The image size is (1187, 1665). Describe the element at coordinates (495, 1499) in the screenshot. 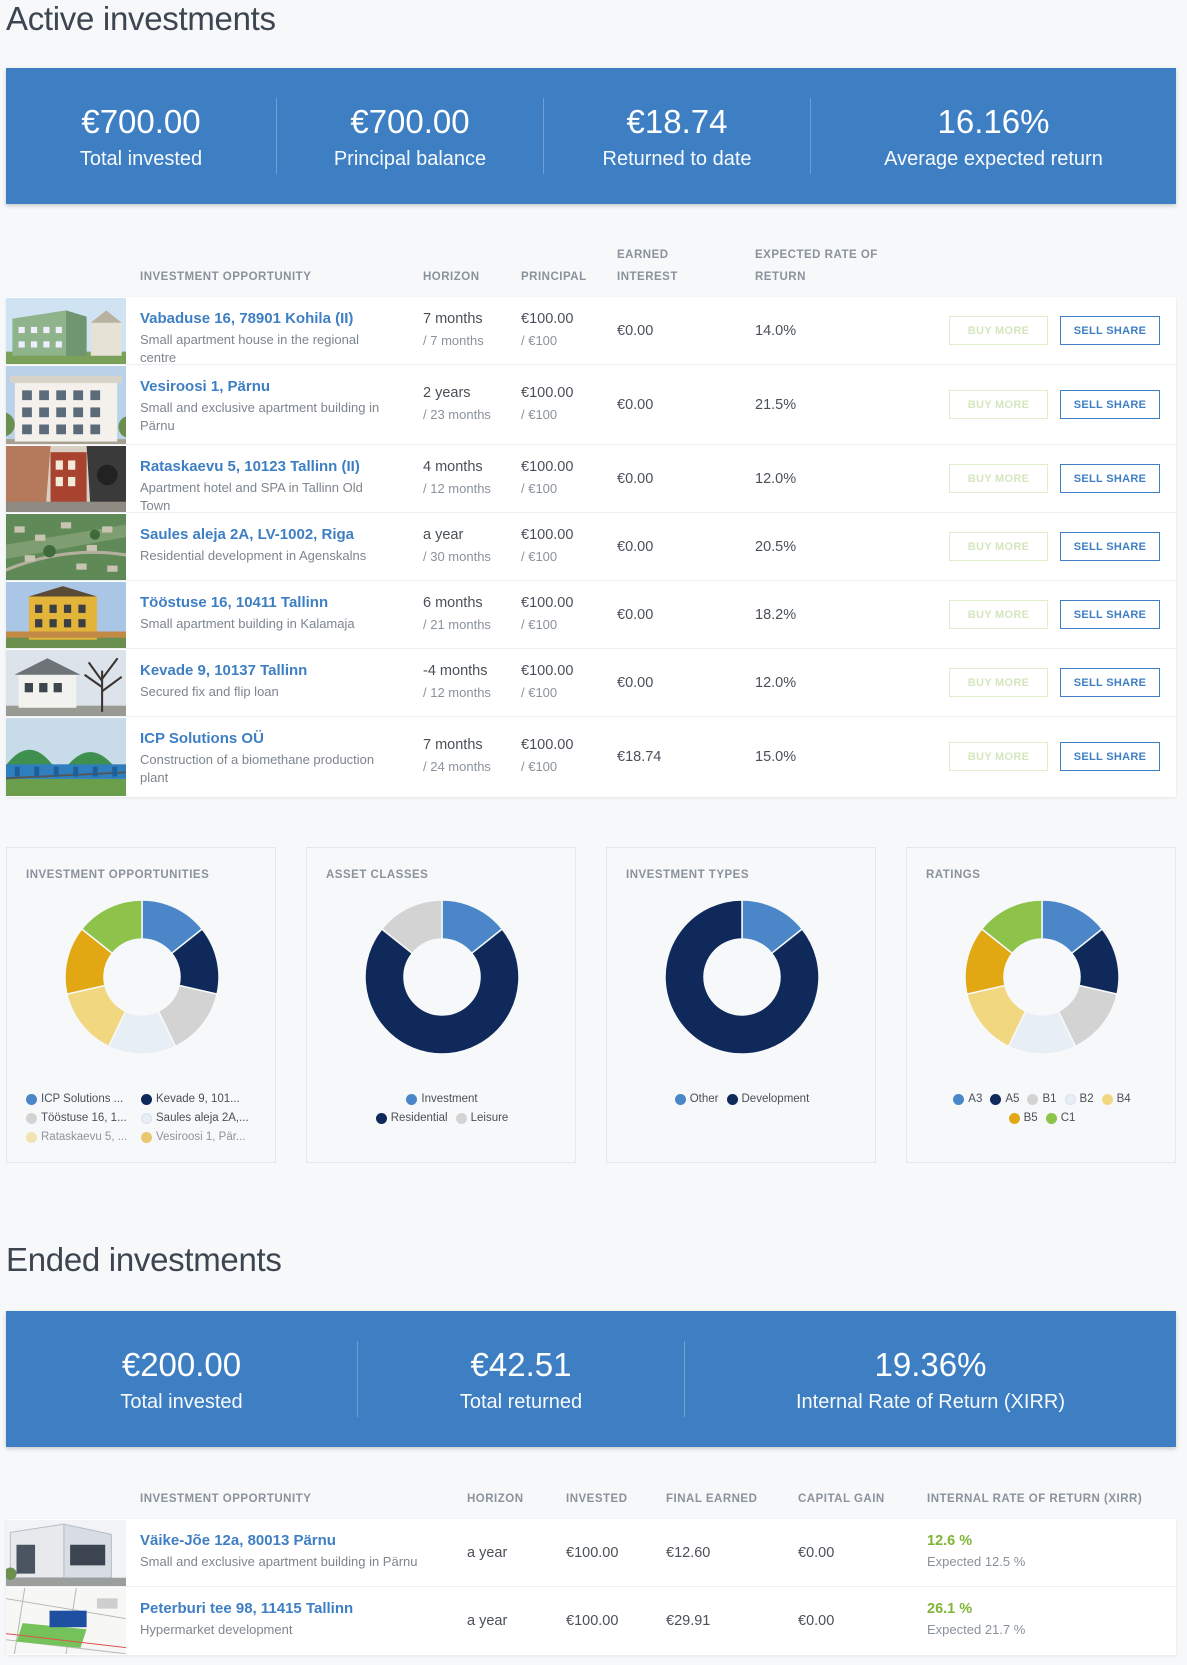

I see `ended-header-horizon: HORIZON` at that location.